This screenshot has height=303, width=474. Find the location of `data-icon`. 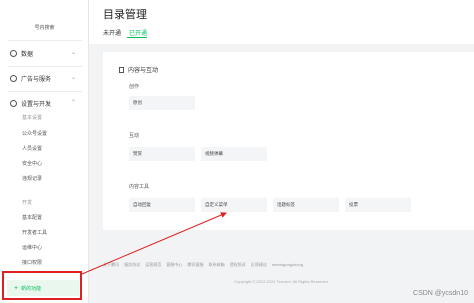

data-icon is located at coordinates (13, 53).